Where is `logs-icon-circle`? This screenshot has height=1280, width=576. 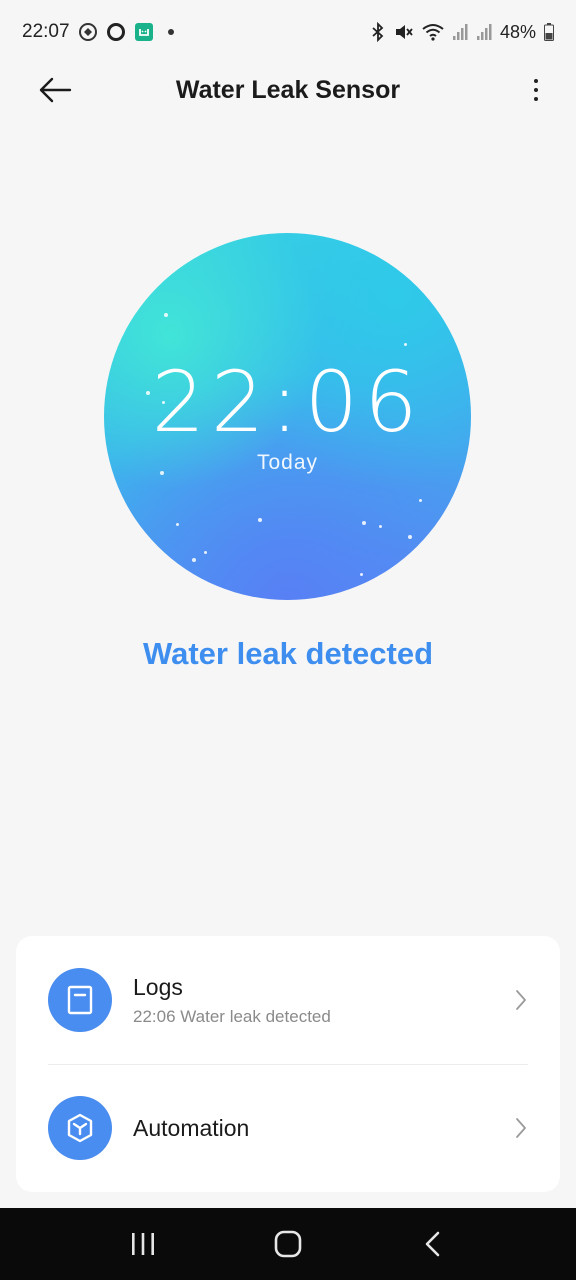
logs-icon-circle is located at coordinates (80, 1000).